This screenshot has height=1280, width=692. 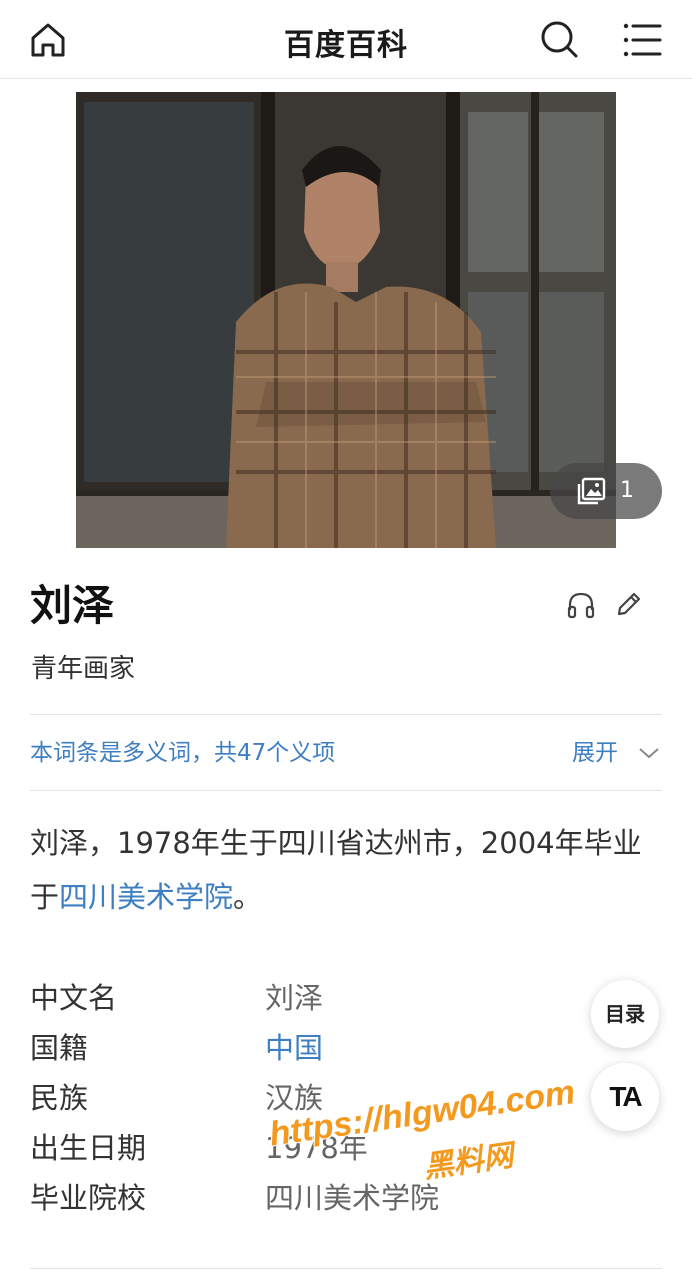 I want to click on entry-subtitle: 青年画家, so click(x=83, y=669).